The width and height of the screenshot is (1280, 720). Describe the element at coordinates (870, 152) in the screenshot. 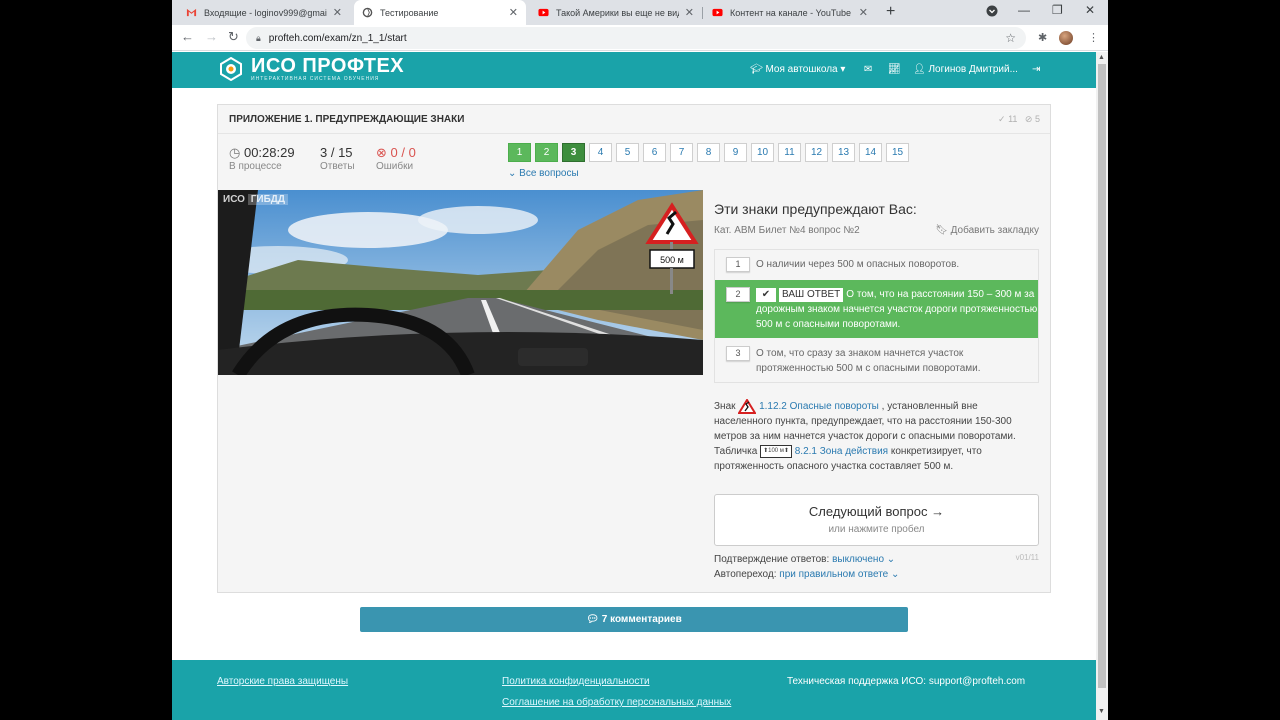

I see `question-number-button: 14` at that location.